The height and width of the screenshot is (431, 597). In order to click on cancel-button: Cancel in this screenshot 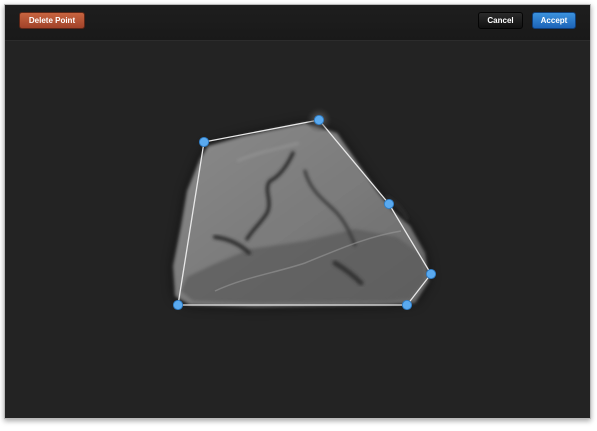, I will do `click(500, 20)`.